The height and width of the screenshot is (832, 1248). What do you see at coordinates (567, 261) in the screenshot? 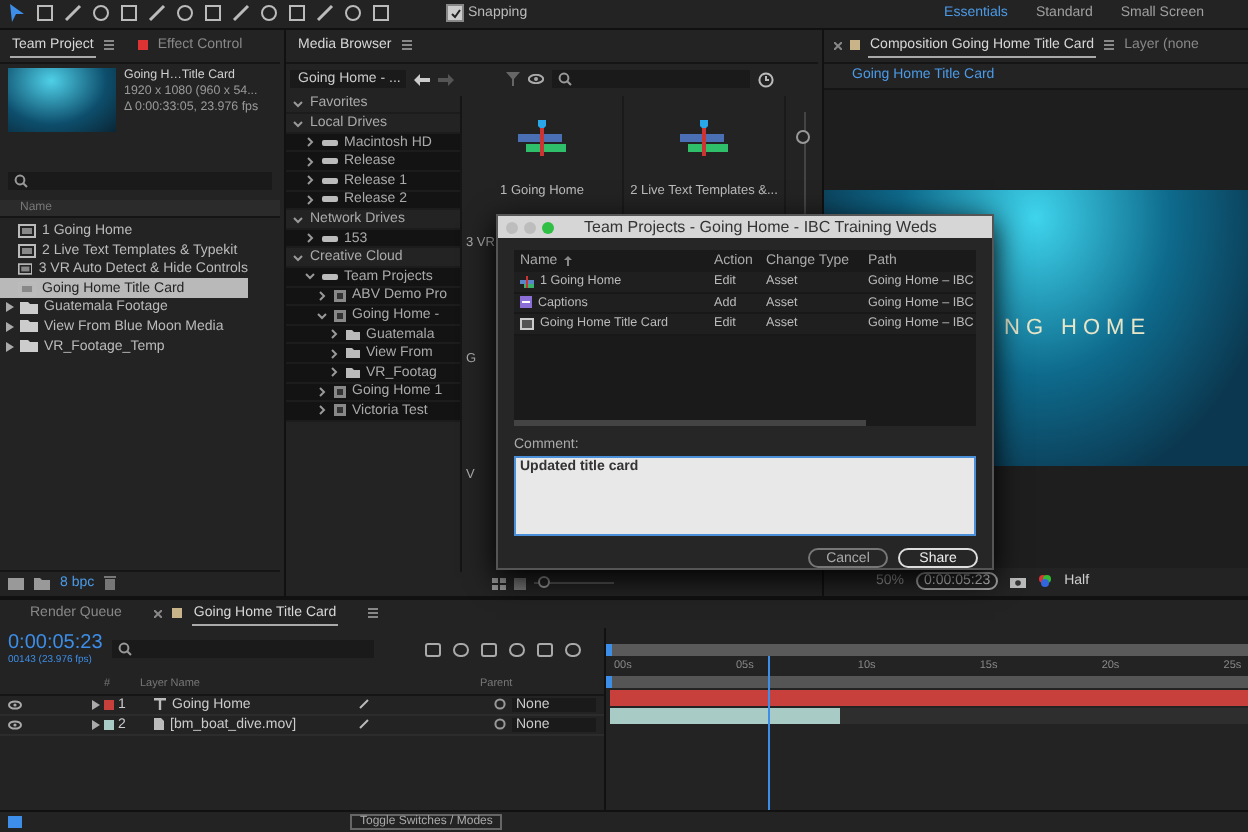
I see `sort-arrow-icon` at bounding box center [567, 261].